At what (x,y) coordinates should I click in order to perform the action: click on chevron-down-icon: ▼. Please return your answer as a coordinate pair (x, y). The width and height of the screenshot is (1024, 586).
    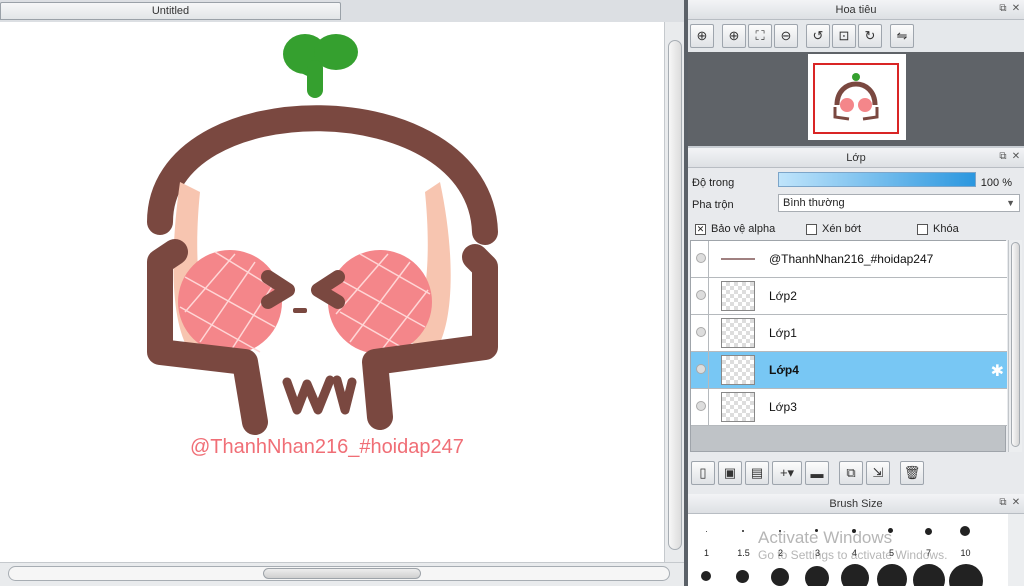
    Looking at the image, I should click on (1010, 203).